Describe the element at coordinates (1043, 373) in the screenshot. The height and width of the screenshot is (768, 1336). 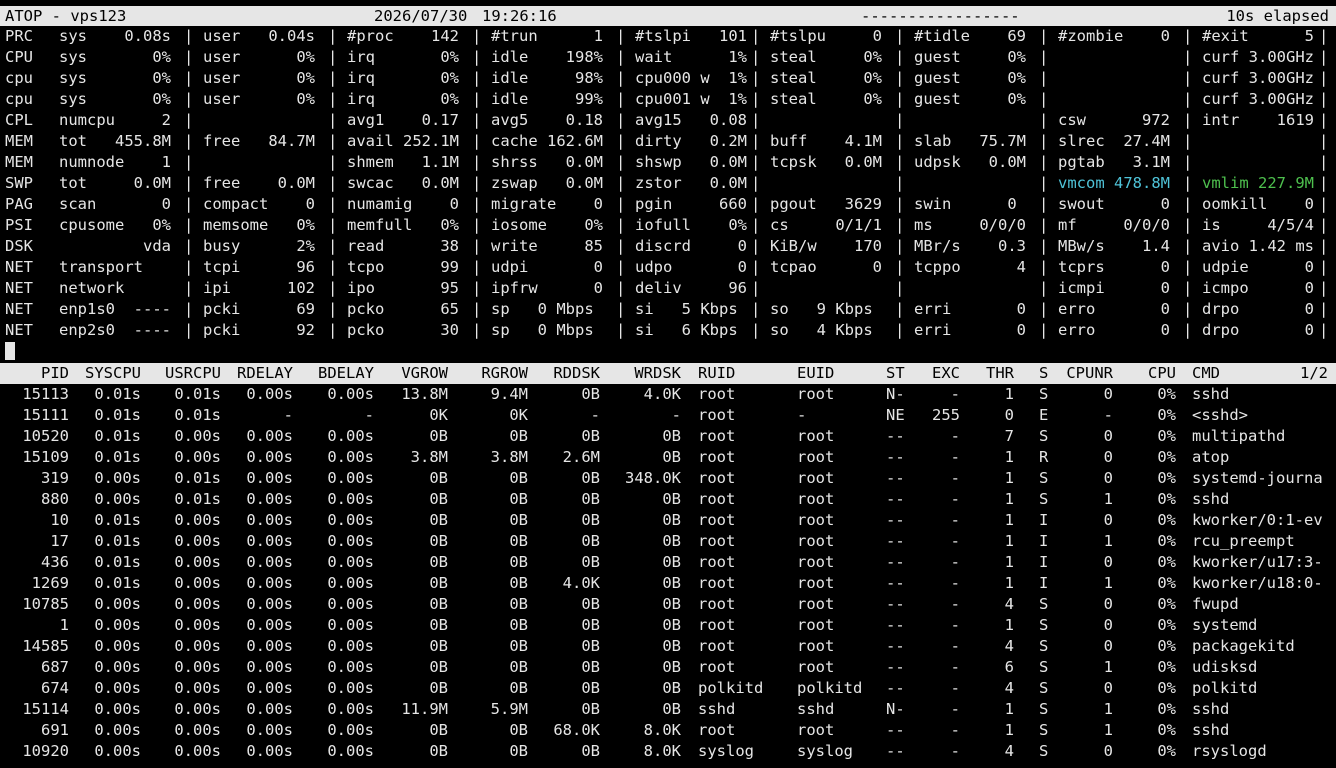
I see `column-header-s: S` at that location.